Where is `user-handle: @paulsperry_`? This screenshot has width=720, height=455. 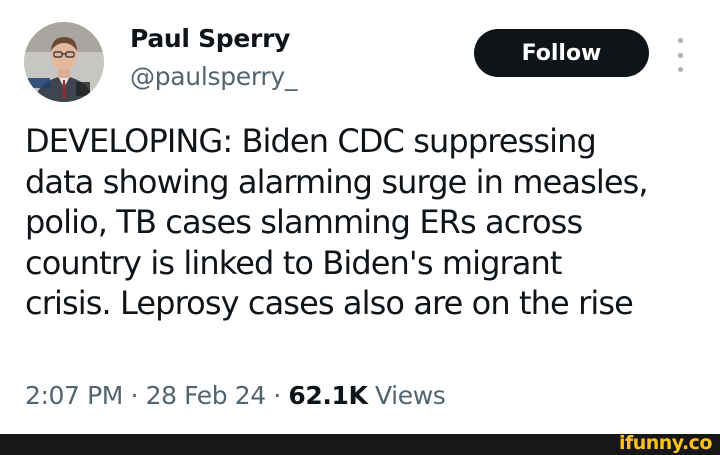 user-handle: @paulsperry_ is located at coordinates (213, 76).